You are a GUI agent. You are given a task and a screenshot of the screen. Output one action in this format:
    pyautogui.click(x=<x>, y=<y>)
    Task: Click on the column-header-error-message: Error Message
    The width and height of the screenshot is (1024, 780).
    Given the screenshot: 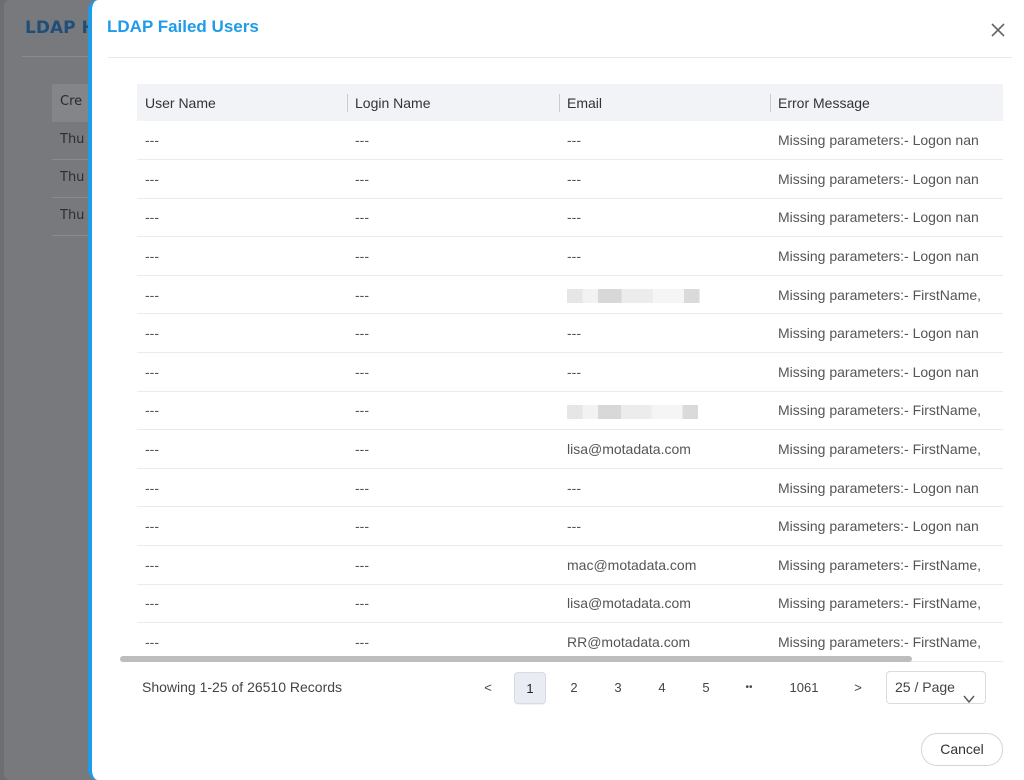 What is the action you would take?
    pyautogui.click(x=886, y=102)
    